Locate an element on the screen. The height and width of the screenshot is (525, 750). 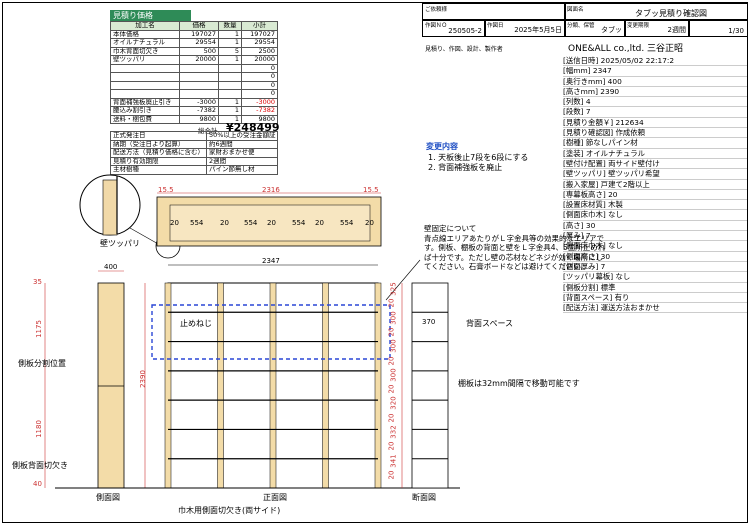
dim-right-height: 320 is located at coordinates (393, 403).